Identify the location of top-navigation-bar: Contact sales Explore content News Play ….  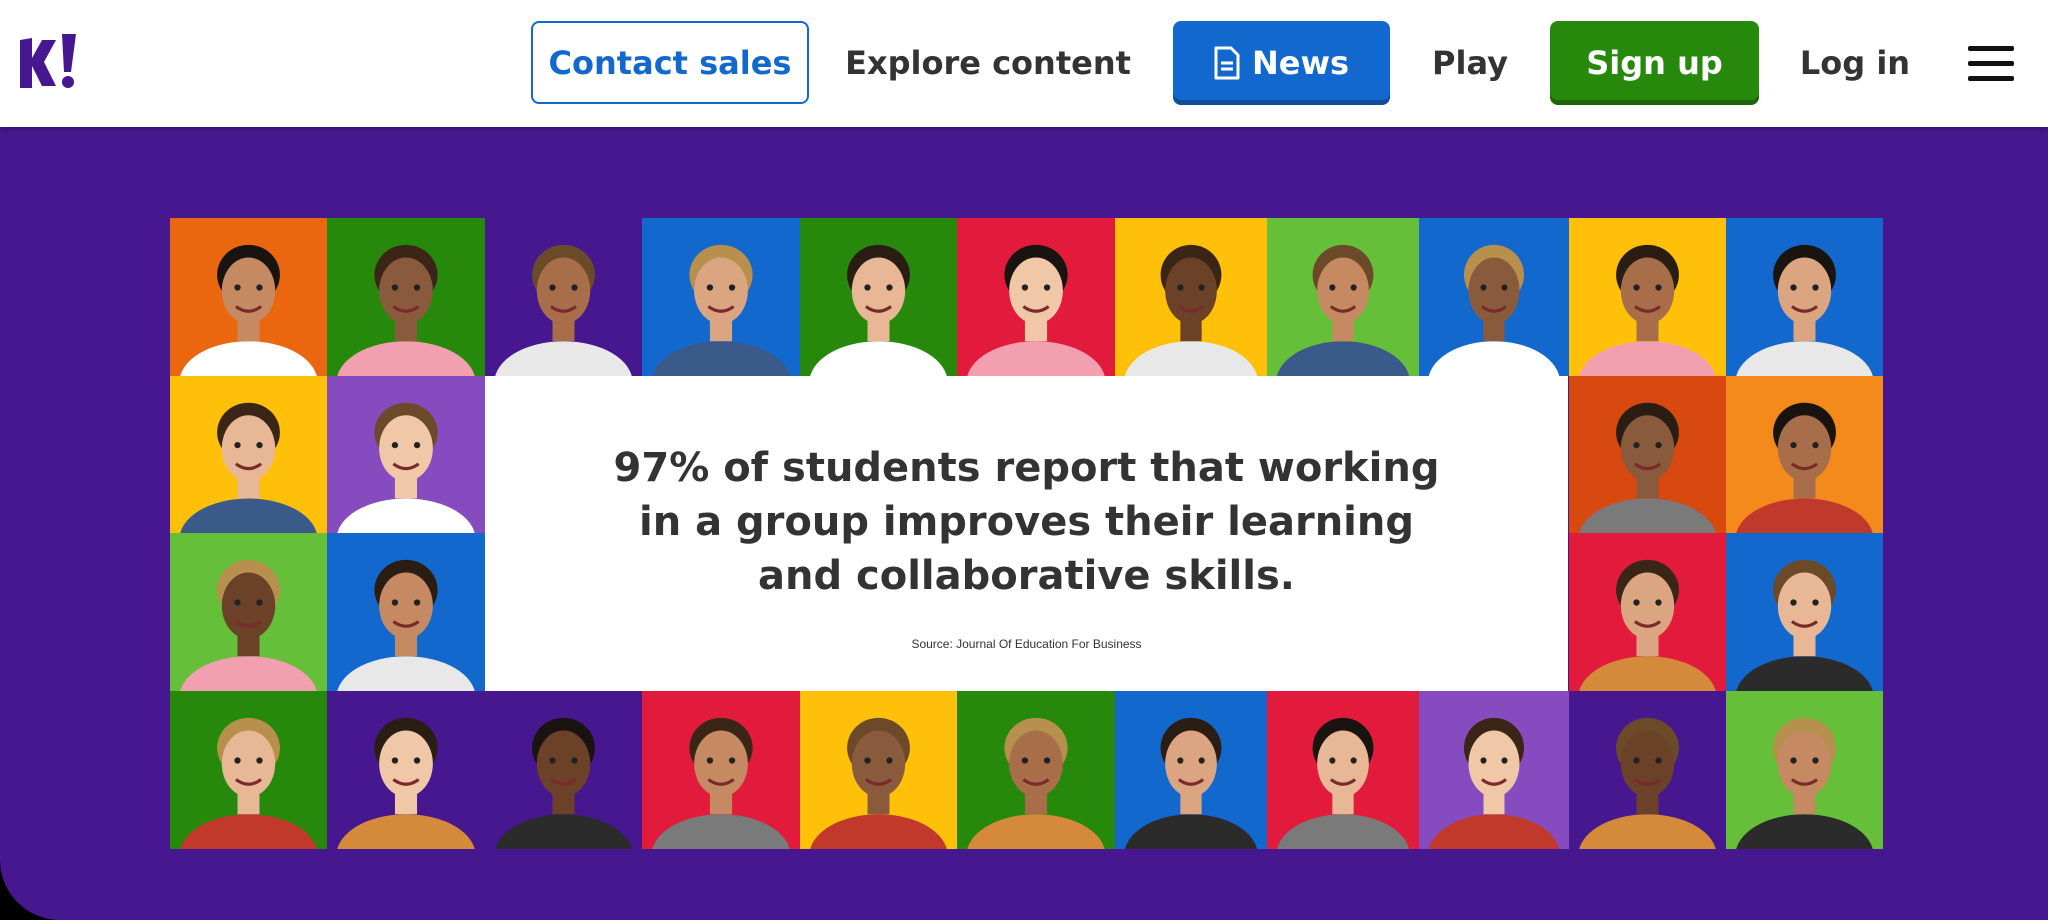
(1024, 63).